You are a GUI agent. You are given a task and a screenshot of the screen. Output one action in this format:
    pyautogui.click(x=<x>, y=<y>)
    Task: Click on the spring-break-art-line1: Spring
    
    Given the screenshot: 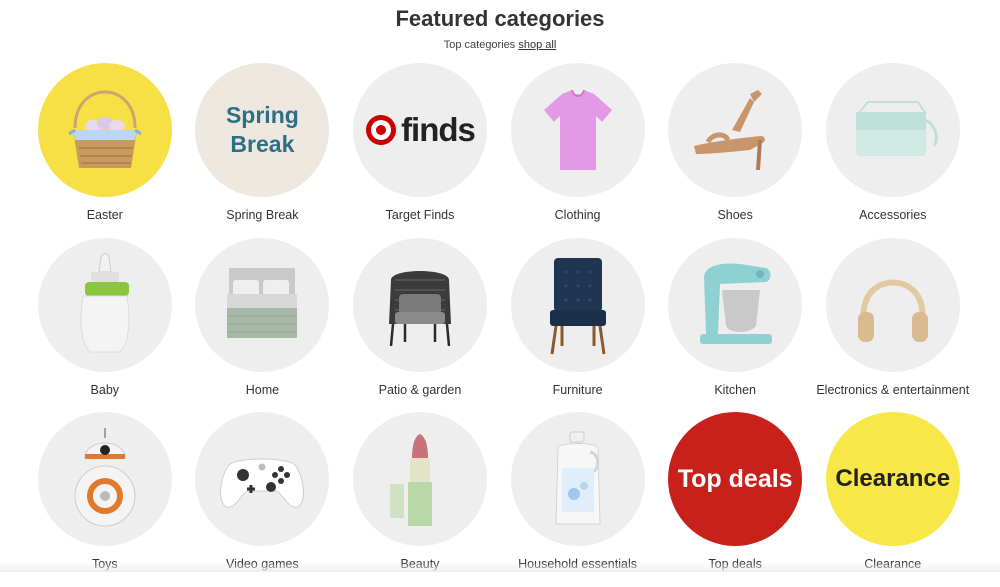 What is the action you would take?
    pyautogui.click(x=262, y=115)
    